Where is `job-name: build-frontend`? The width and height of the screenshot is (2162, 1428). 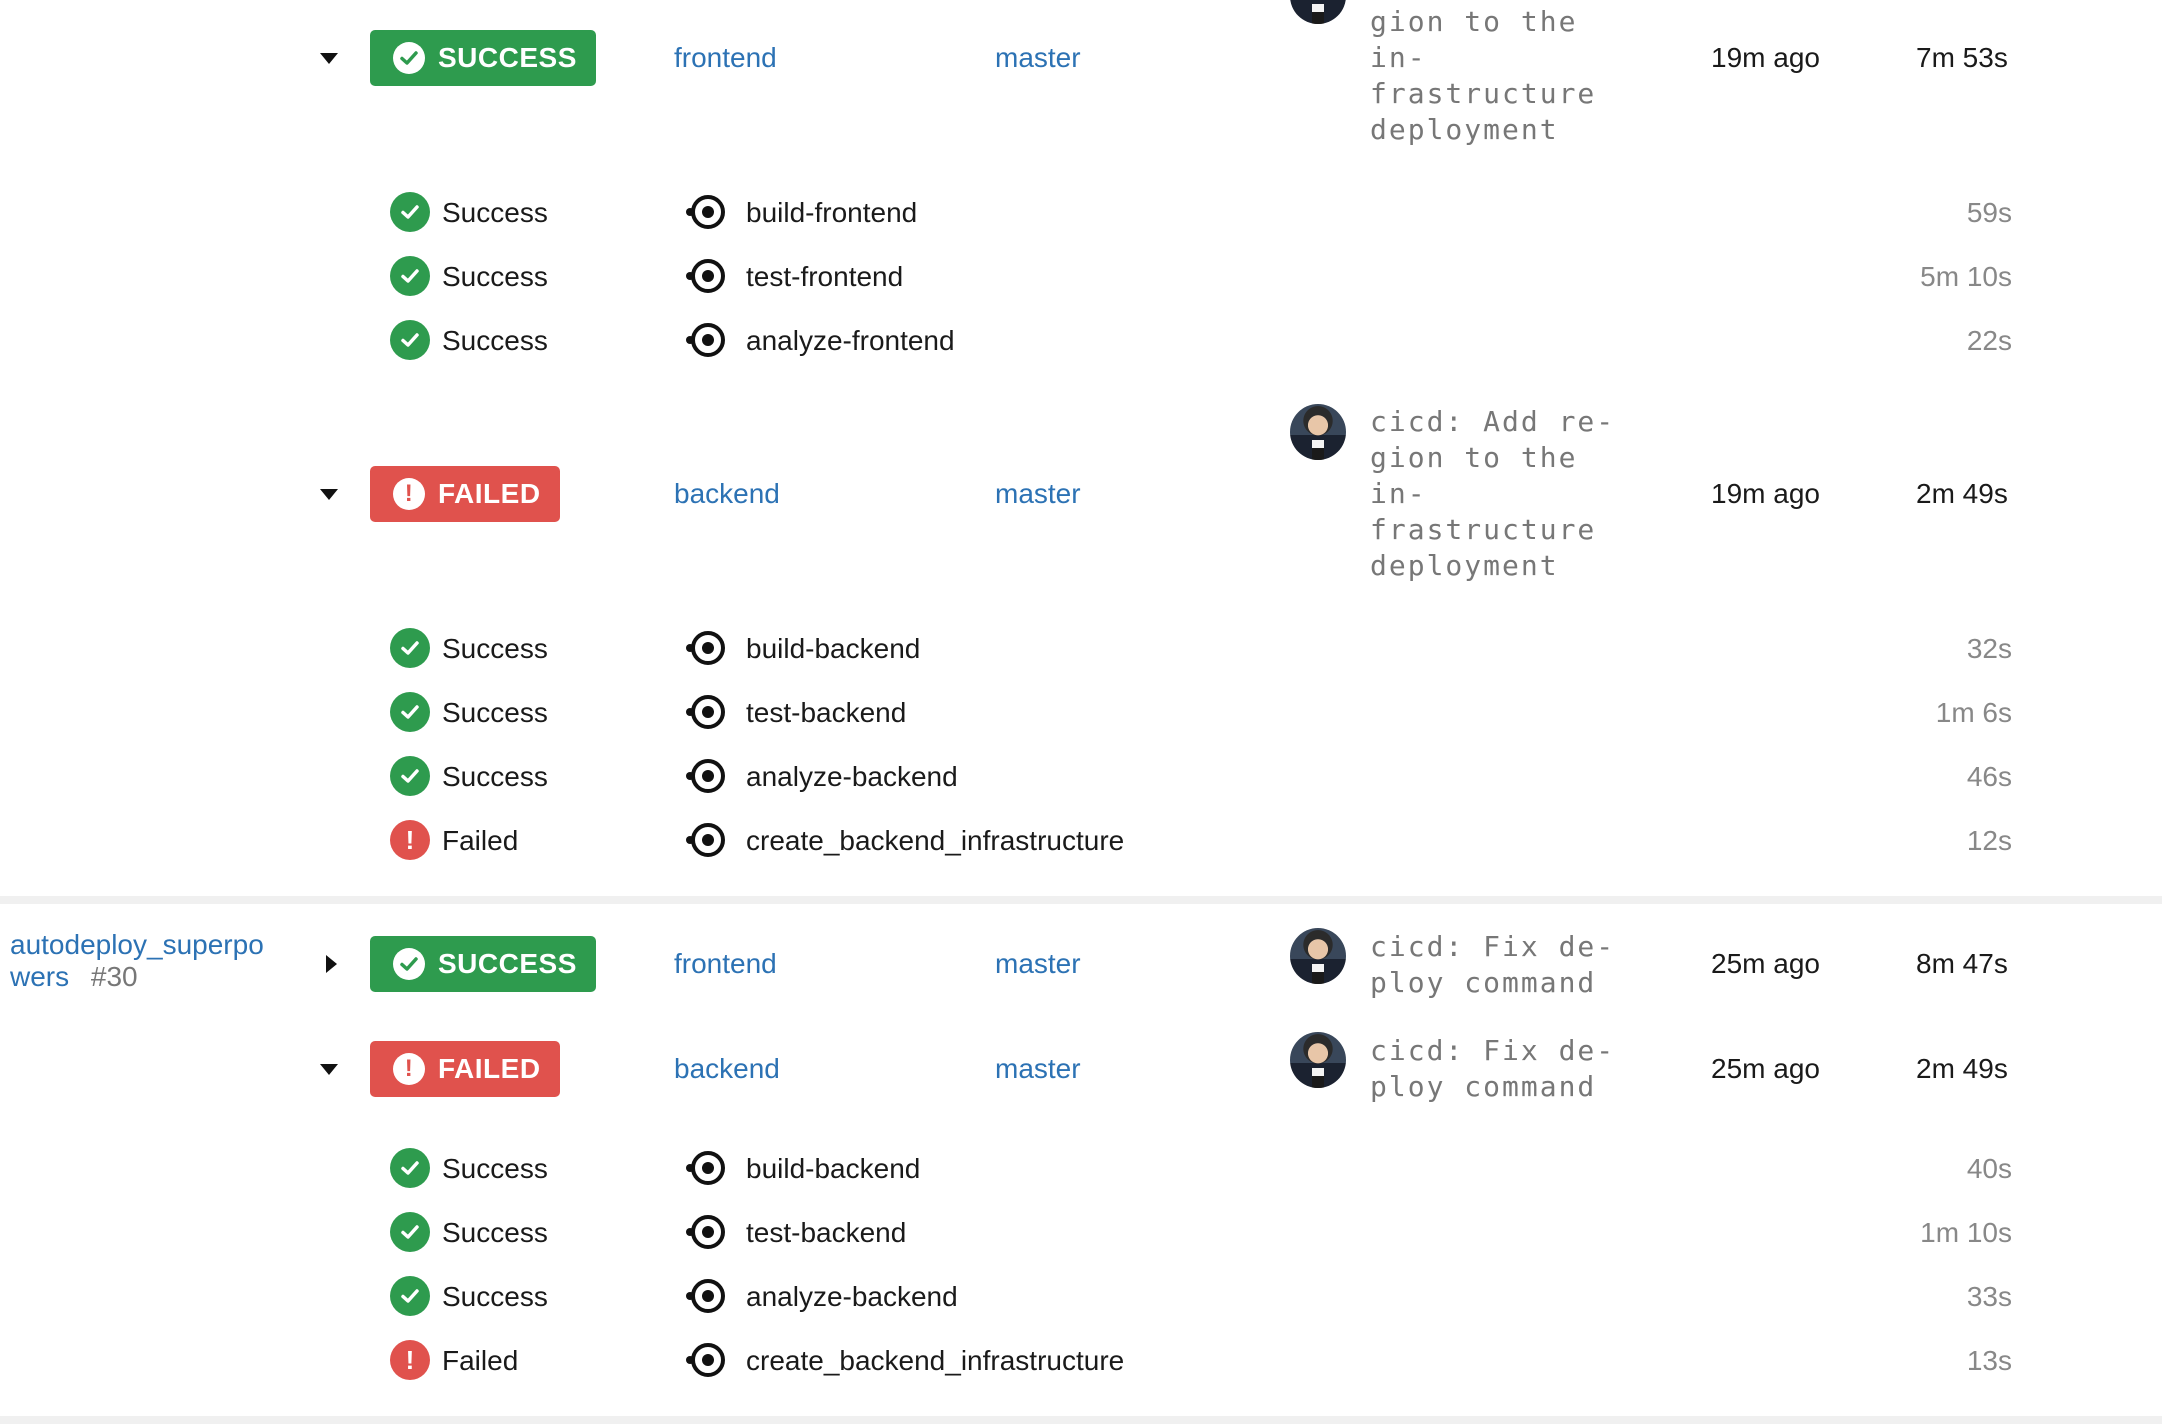 job-name: build-frontend is located at coordinates (831, 213).